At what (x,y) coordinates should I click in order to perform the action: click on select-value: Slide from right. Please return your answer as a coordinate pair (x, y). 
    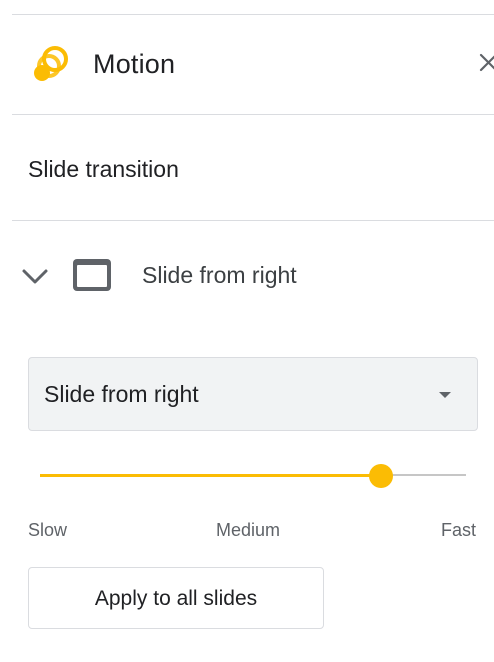
    Looking at the image, I should click on (121, 394).